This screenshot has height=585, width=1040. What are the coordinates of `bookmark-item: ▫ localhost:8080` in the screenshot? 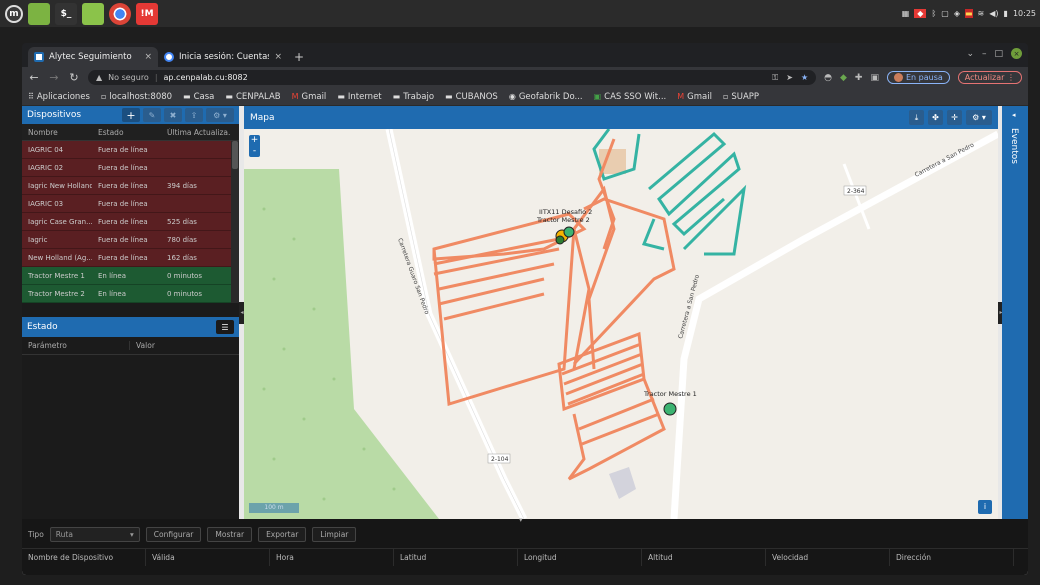 It's located at (136, 97).